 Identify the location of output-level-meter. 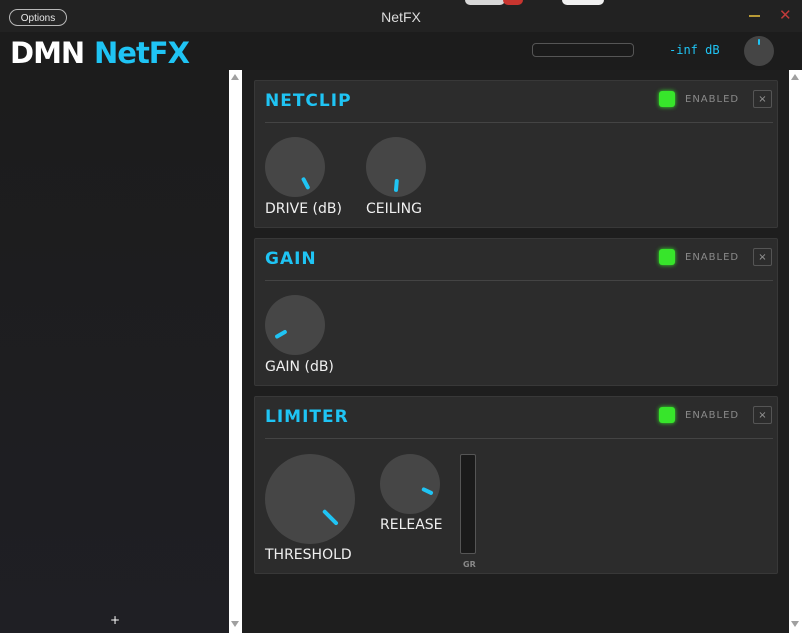
(583, 50).